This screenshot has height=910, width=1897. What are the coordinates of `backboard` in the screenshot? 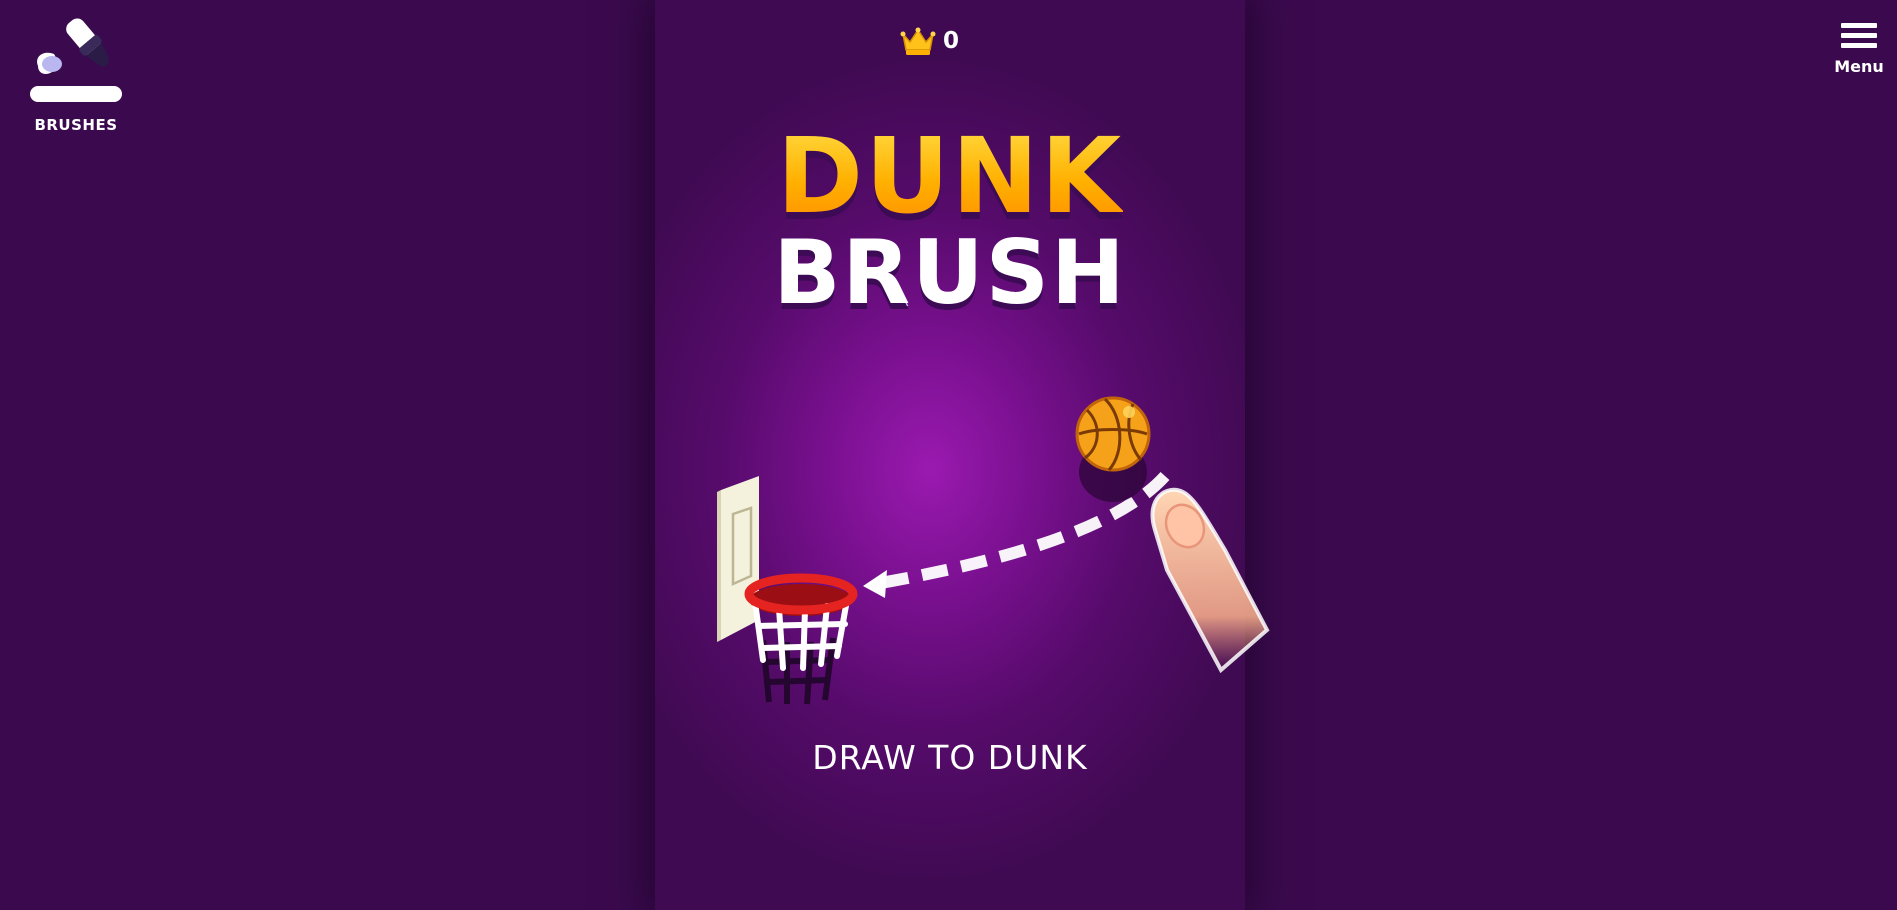 It's located at (738, 559).